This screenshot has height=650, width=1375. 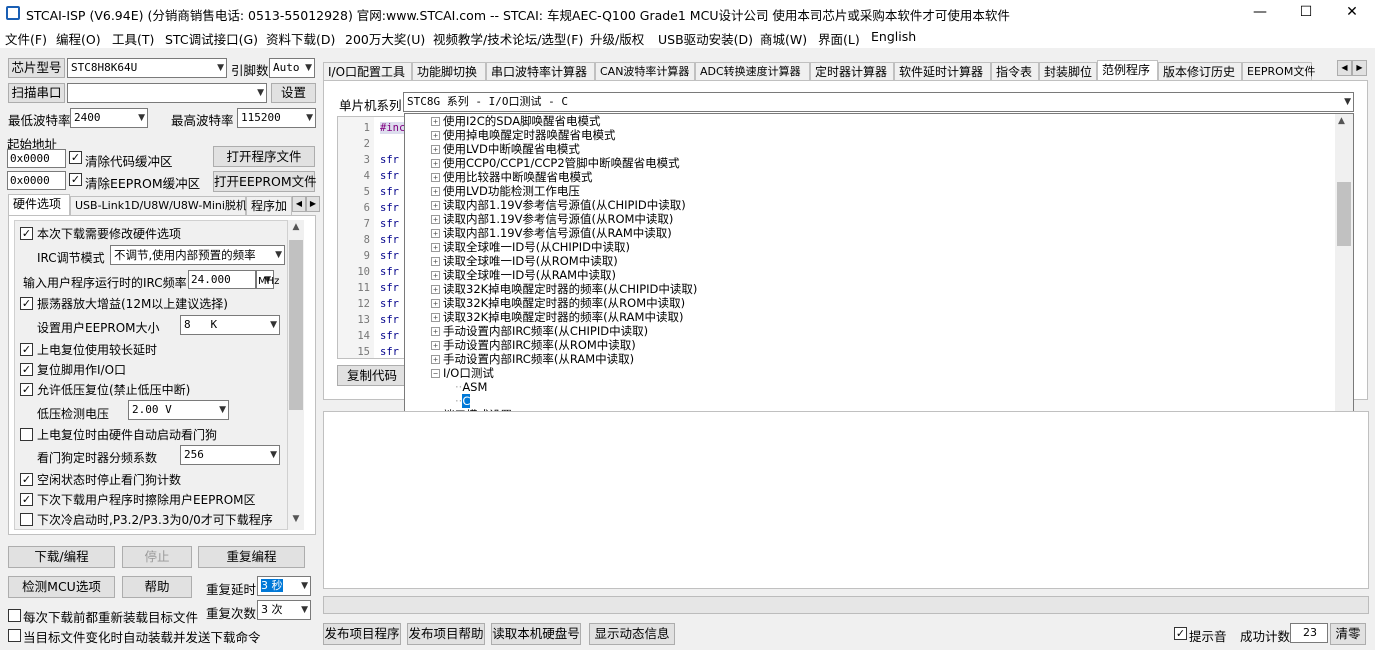 I want to click on tab-can-baud: CAN波特率计算器, so click(x=645, y=71).